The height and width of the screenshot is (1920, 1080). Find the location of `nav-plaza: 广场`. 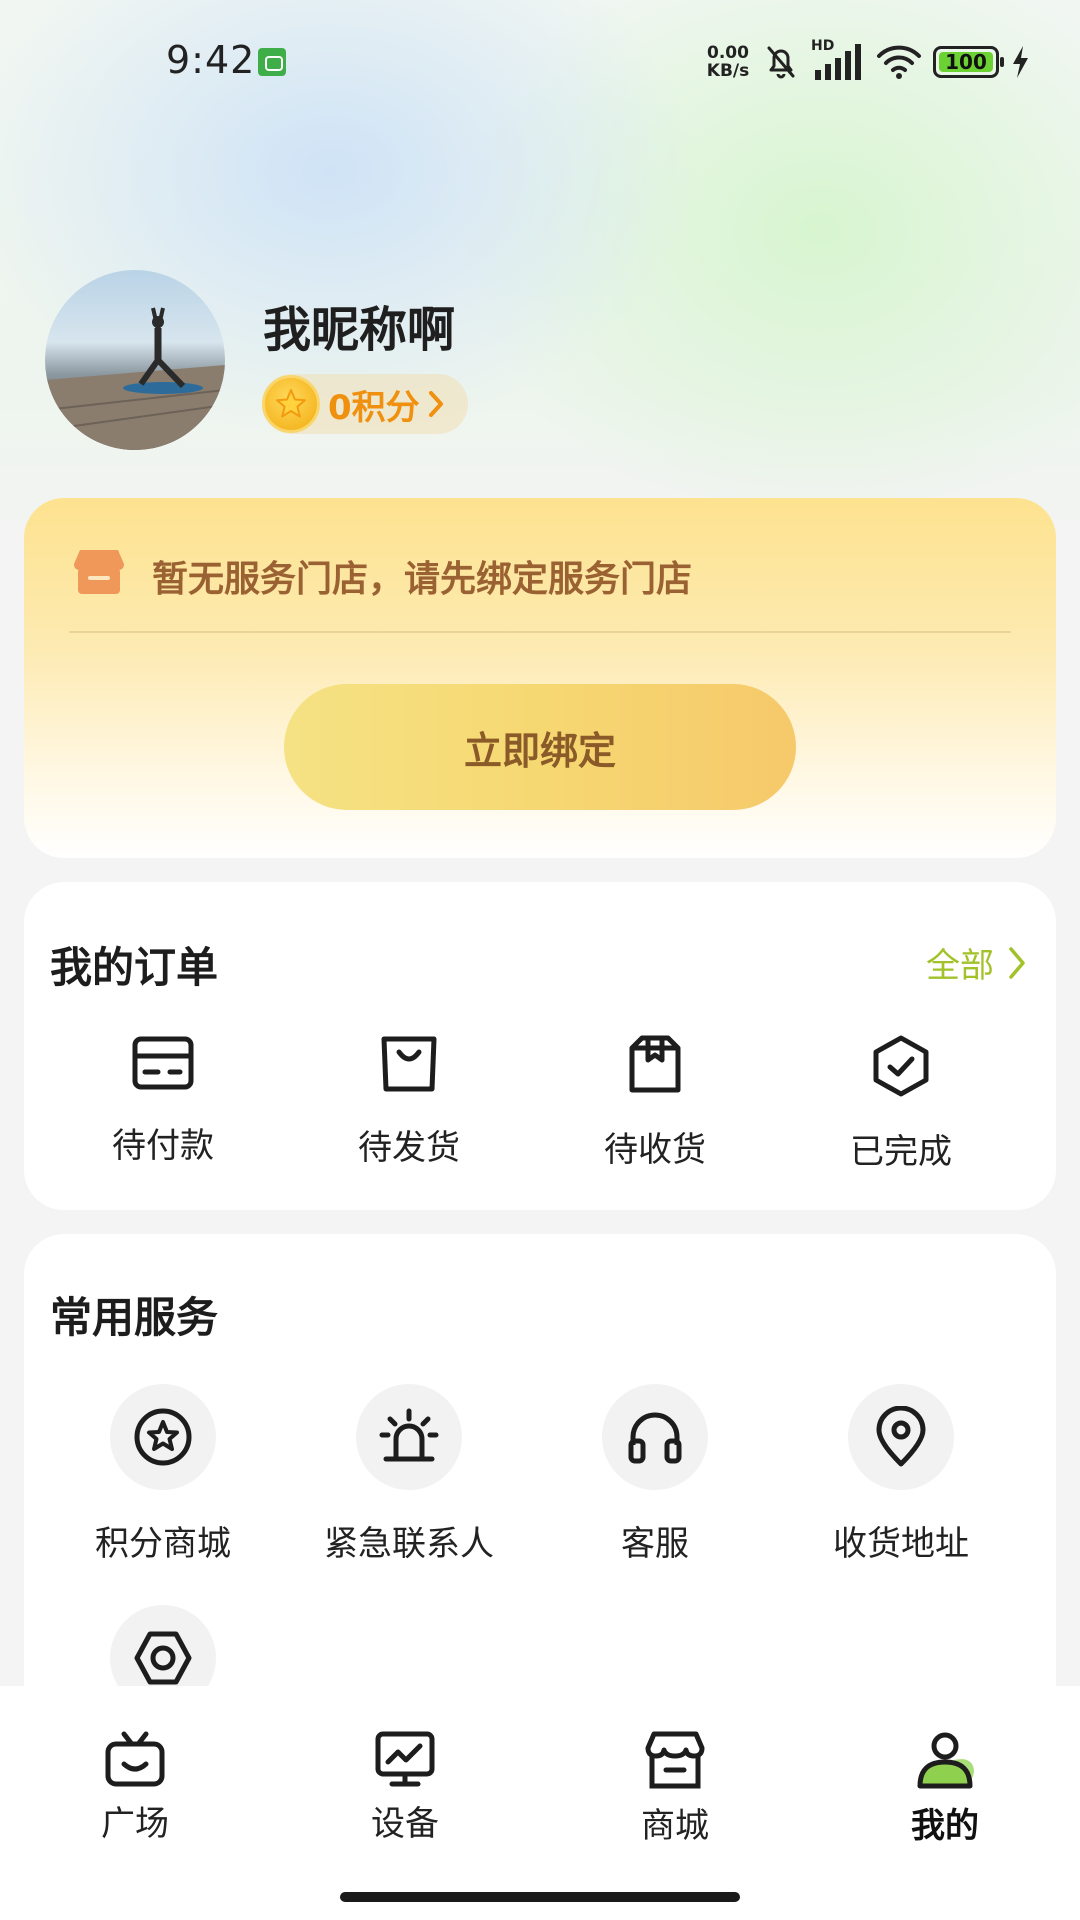

nav-plaza: 广场 is located at coordinates (135, 1788).